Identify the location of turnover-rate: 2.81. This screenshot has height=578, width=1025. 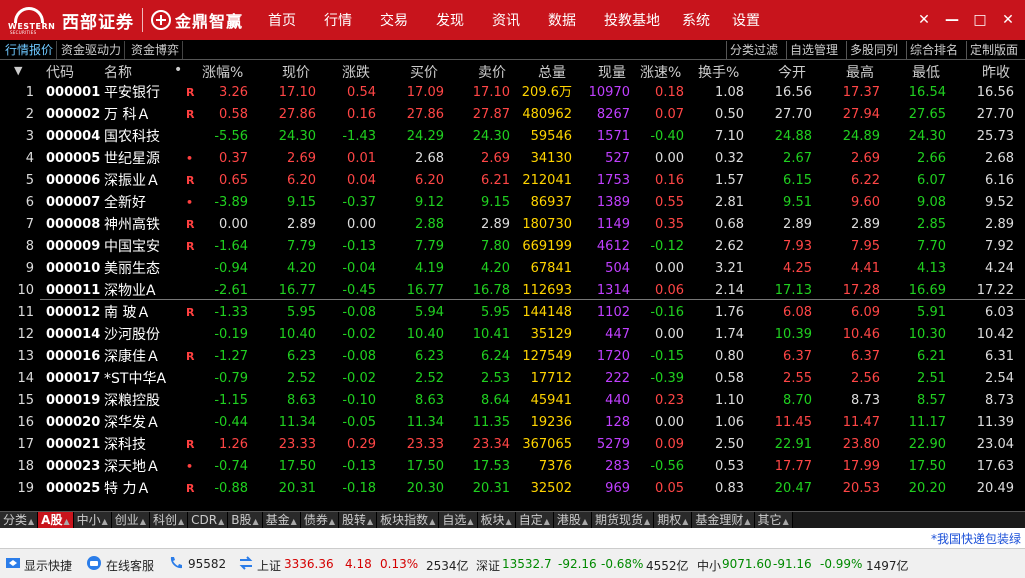
(729, 202).